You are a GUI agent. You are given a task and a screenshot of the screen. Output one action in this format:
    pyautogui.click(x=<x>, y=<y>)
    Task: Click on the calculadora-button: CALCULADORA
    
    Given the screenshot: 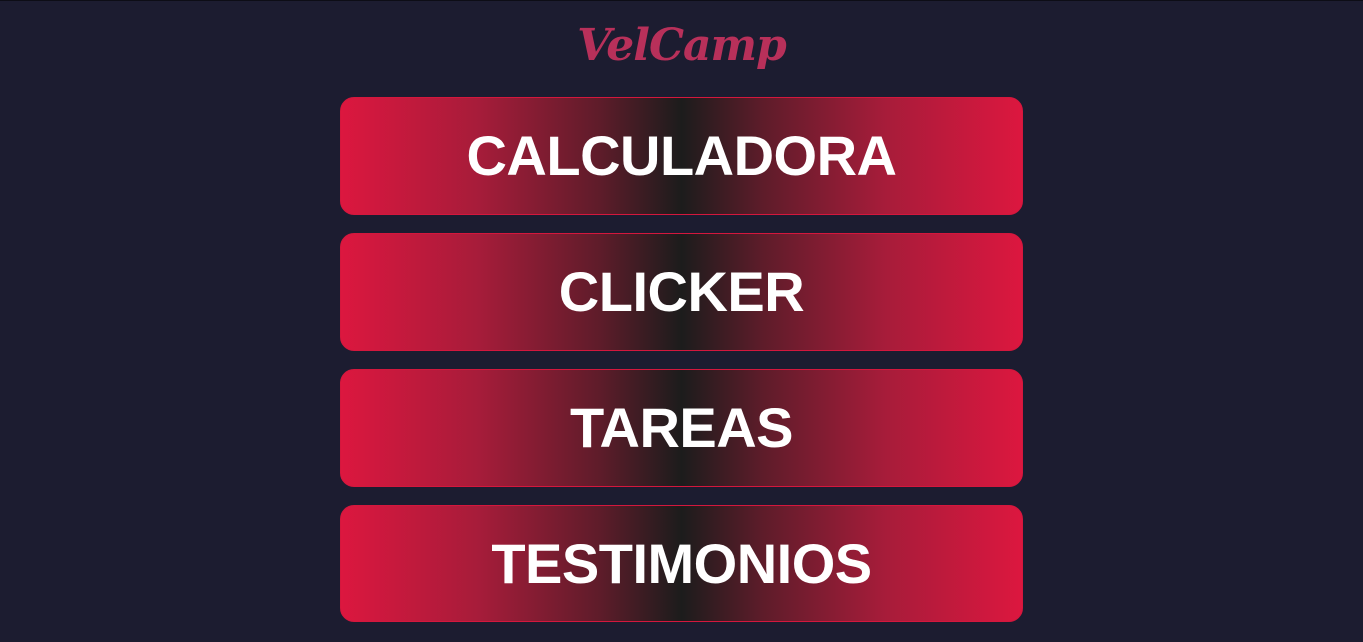 What is the action you would take?
    pyautogui.click(x=681, y=156)
    